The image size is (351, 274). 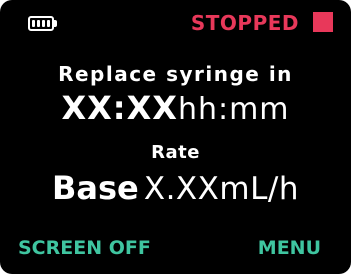 What do you see at coordinates (95, 188) in the screenshot?
I see `rate-mode: Base` at bounding box center [95, 188].